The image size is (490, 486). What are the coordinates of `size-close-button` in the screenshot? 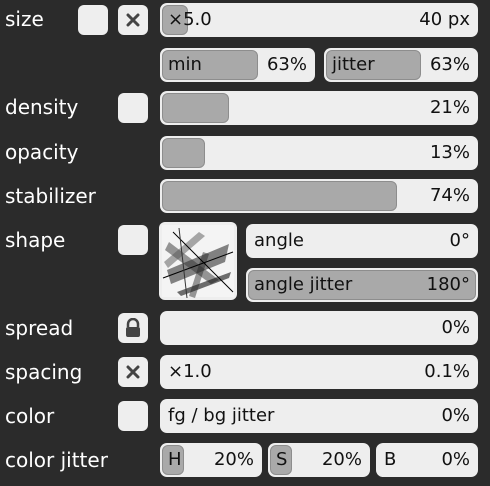 It's located at (133, 20).